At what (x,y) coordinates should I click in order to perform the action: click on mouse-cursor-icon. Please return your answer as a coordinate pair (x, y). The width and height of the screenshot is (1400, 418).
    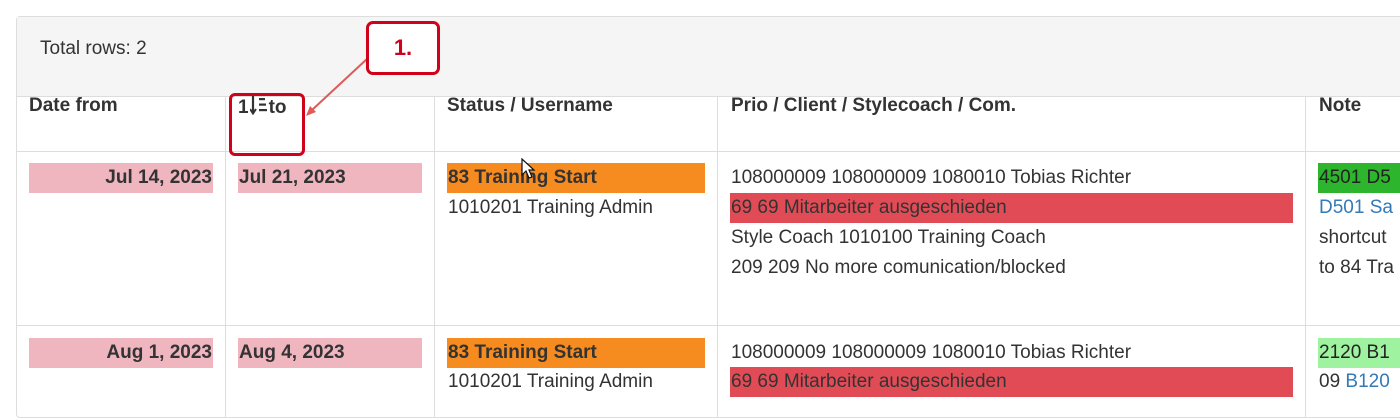
    Looking at the image, I should click on (528, 168).